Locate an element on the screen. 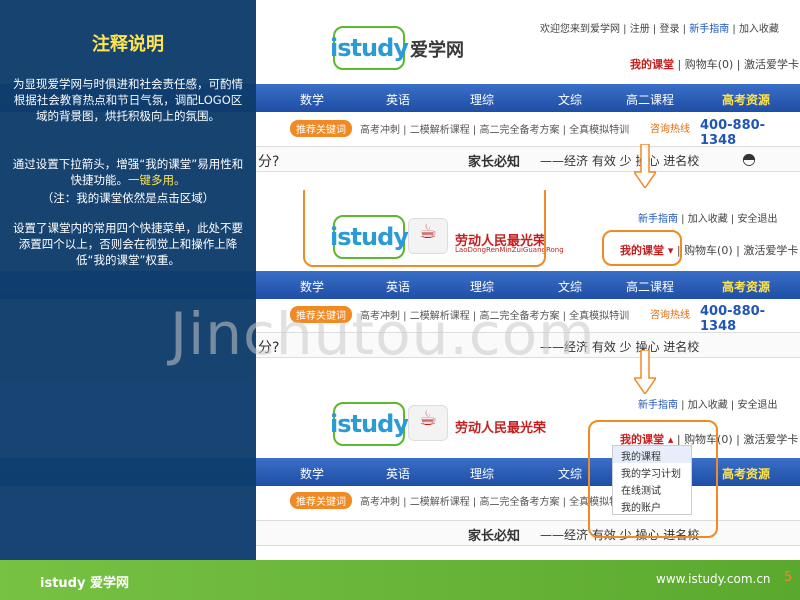  teacup-icon-c: ☕ is located at coordinates (428, 423).